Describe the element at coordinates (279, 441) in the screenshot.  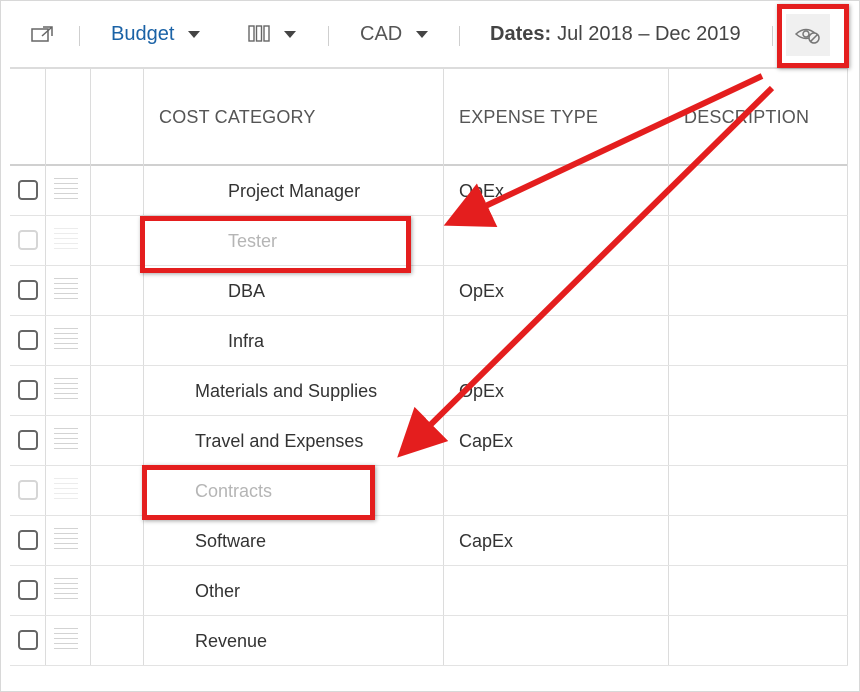
I see `cell-cost-category: Travel and Expenses` at that location.